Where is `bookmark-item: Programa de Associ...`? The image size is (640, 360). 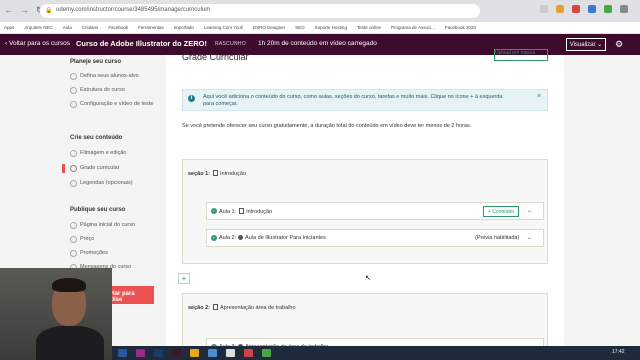 bookmark-item: Programa de Associ... is located at coordinates (413, 27).